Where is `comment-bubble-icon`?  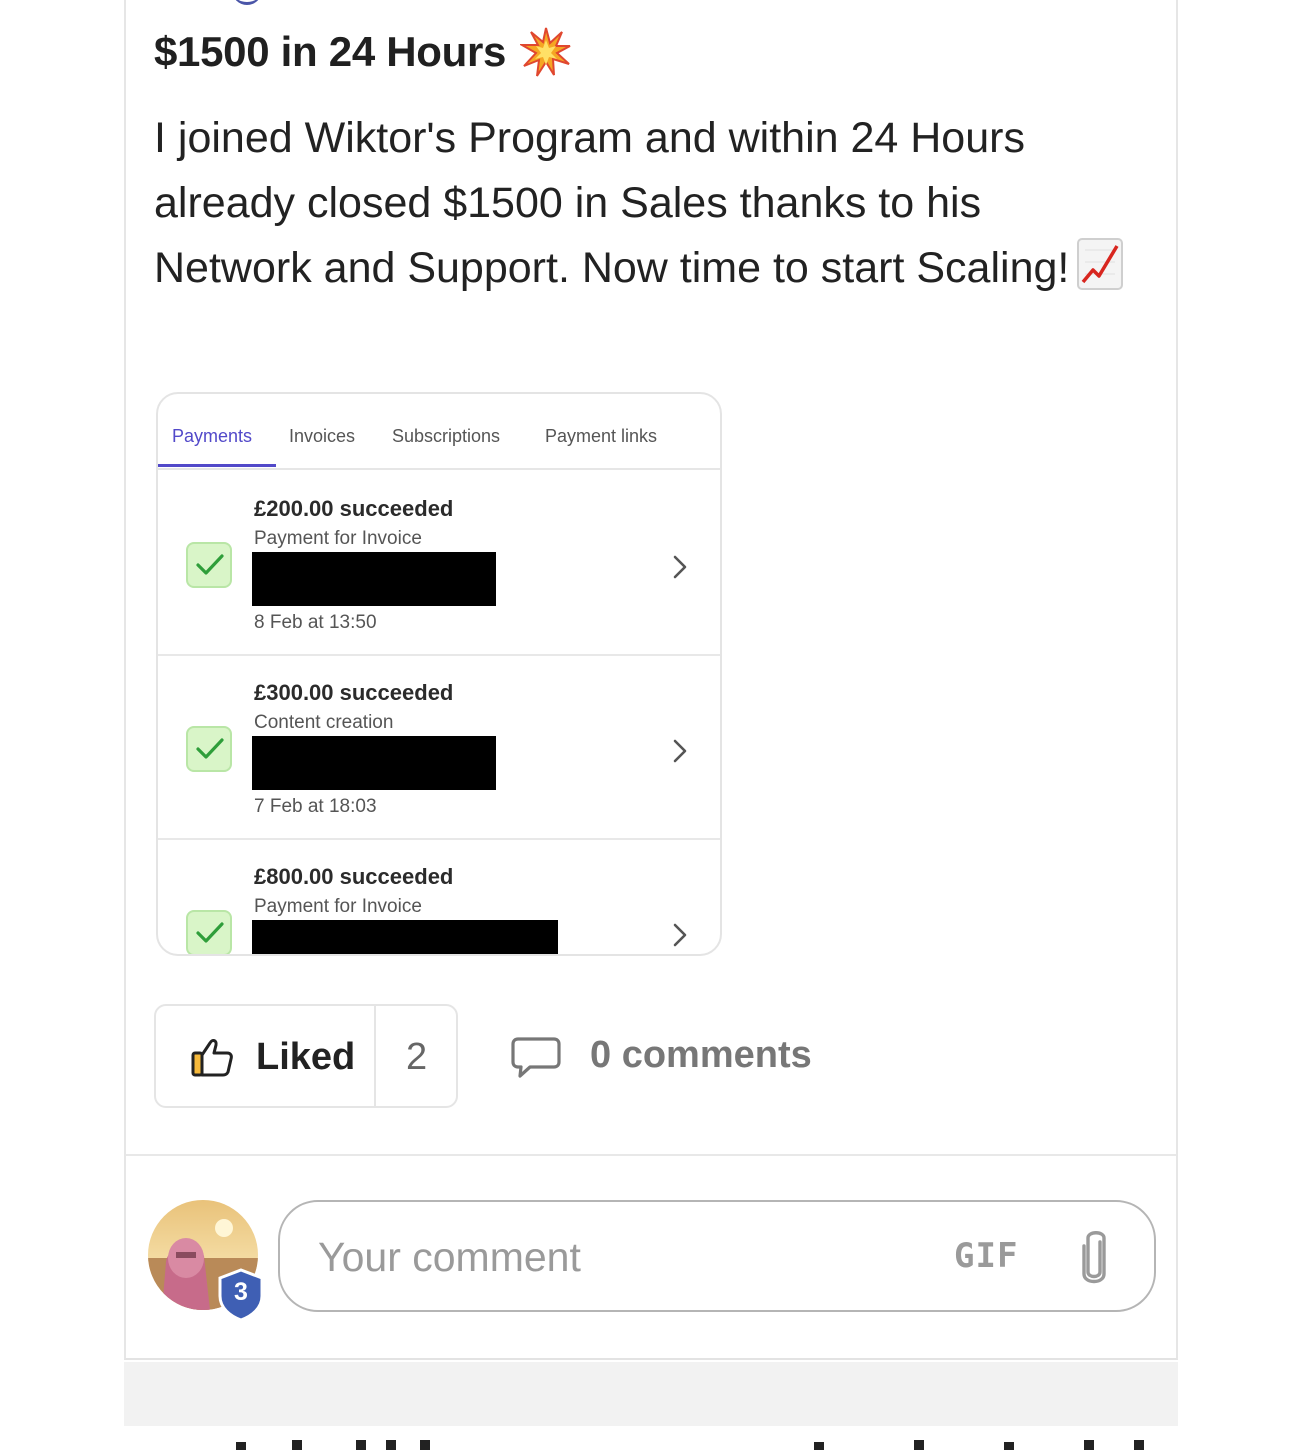
comment-bubble-icon is located at coordinates (536, 1058).